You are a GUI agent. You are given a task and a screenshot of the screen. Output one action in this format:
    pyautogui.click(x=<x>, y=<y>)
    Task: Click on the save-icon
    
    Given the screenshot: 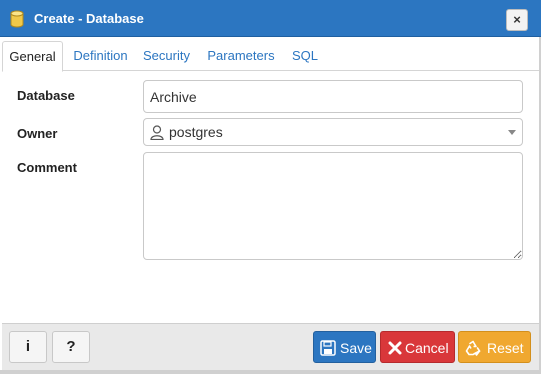 What is the action you would take?
    pyautogui.click(x=328, y=348)
    